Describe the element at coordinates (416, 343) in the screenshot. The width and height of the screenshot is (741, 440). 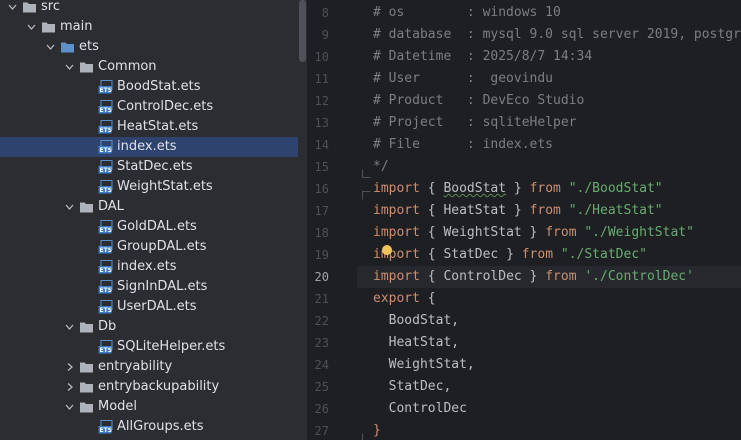
I see `code-line: HeatStat,` at that location.